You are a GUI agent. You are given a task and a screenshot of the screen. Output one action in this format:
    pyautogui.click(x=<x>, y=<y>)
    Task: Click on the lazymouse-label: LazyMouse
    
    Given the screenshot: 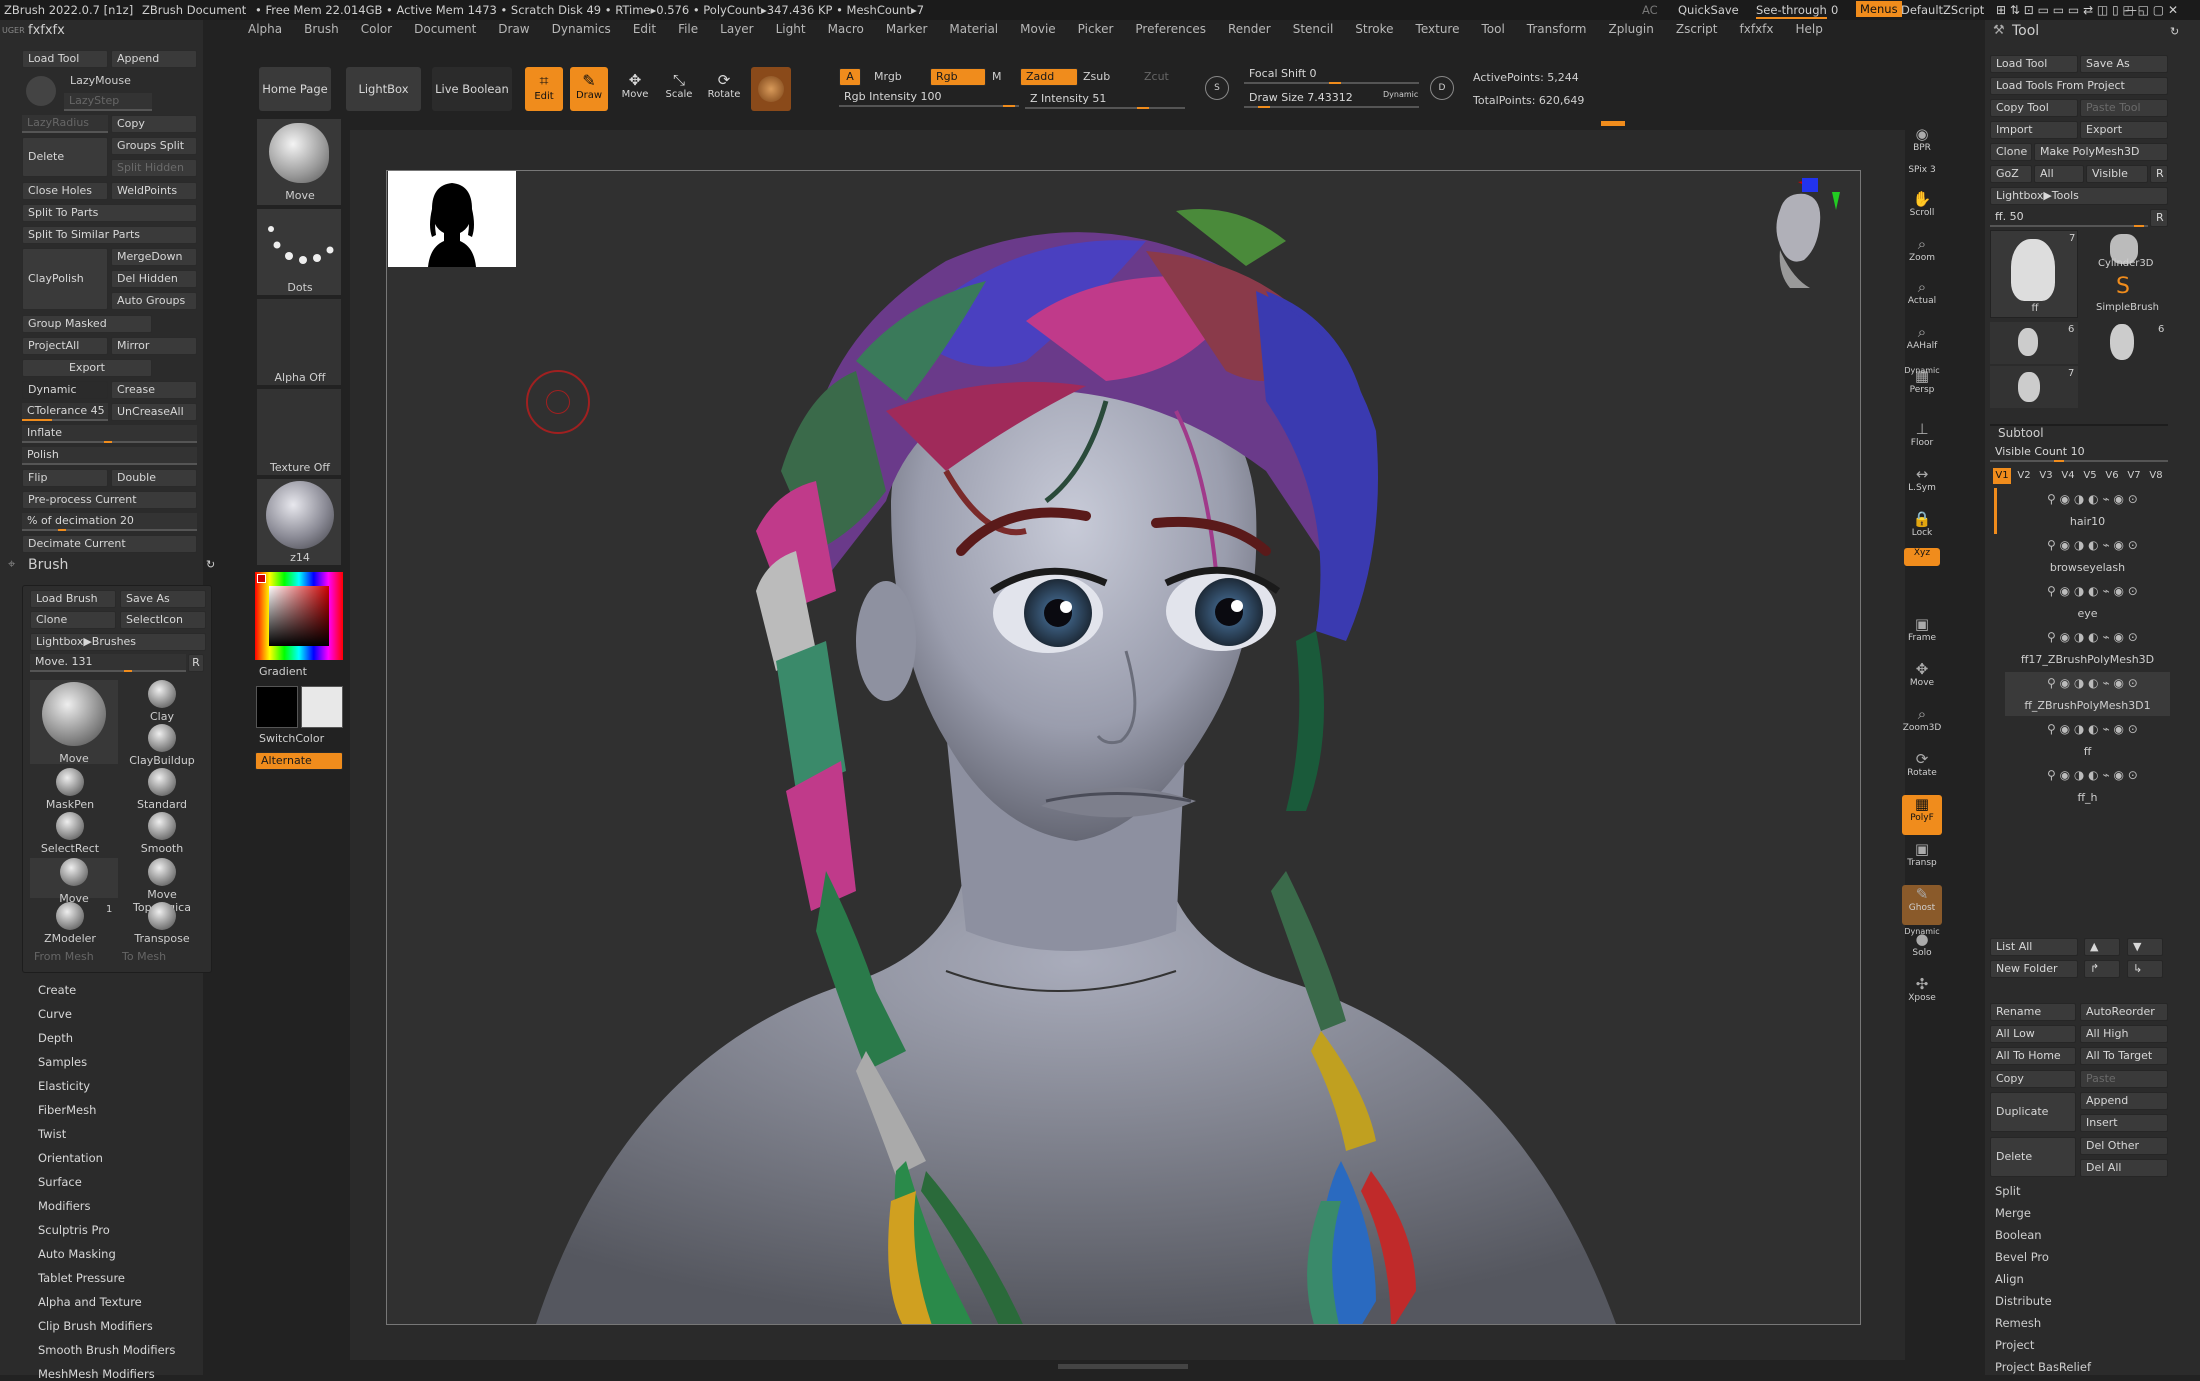 What is the action you would take?
    pyautogui.click(x=100, y=80)
    